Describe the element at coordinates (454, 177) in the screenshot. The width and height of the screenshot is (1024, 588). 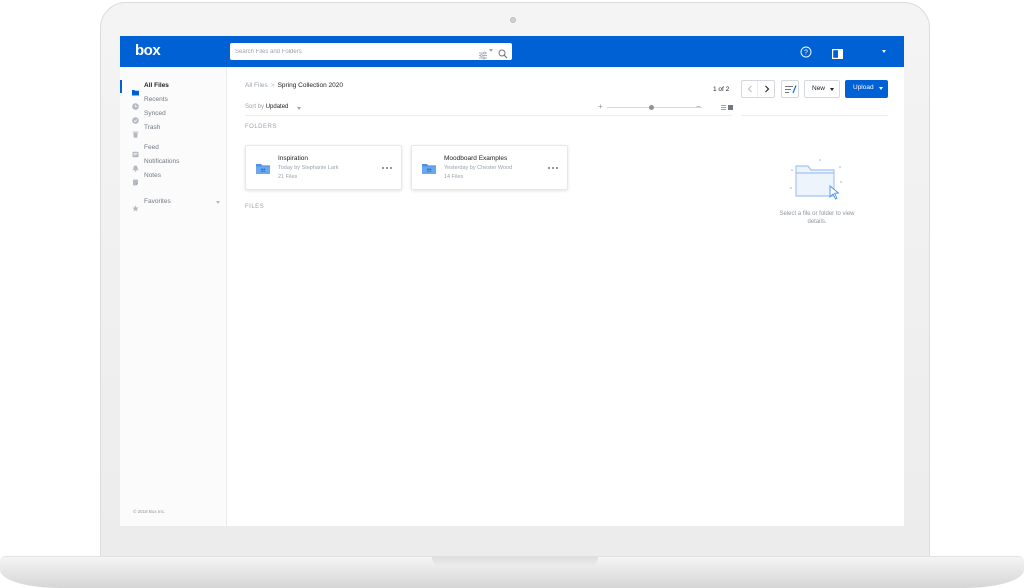
I see `folder-count: 14 Files` at that location.